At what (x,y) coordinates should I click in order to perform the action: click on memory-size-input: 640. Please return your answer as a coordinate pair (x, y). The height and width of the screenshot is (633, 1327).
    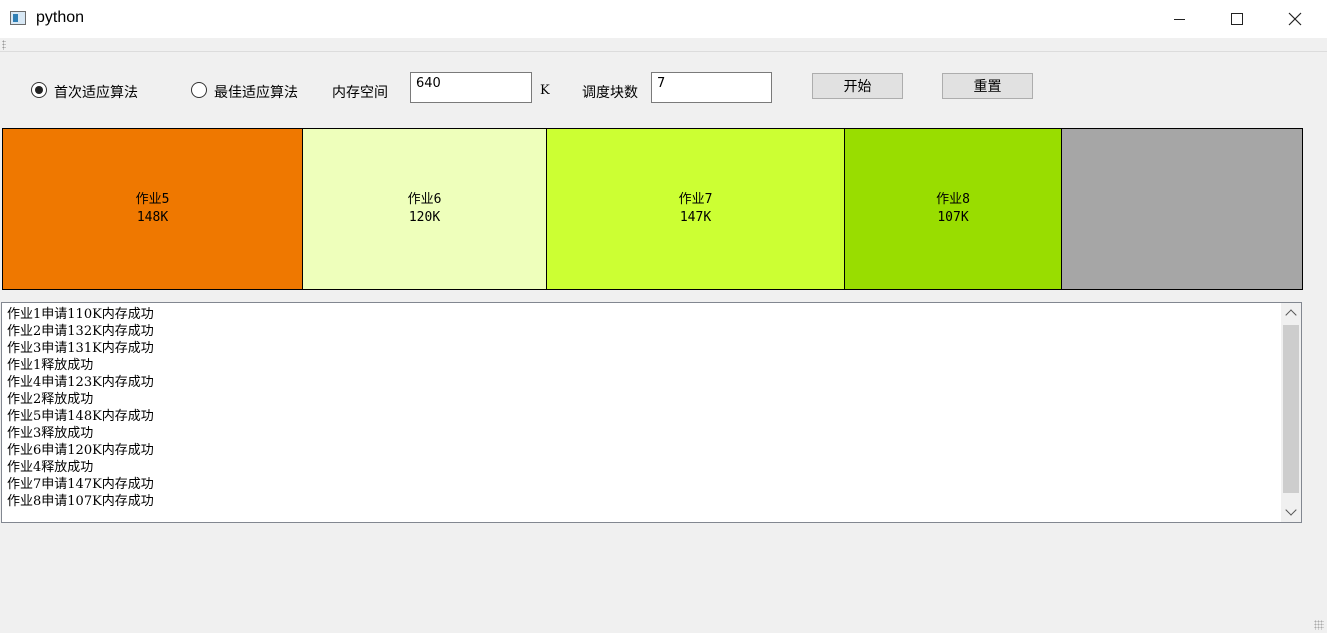
    Looking at the image, I should click on (471, 87).